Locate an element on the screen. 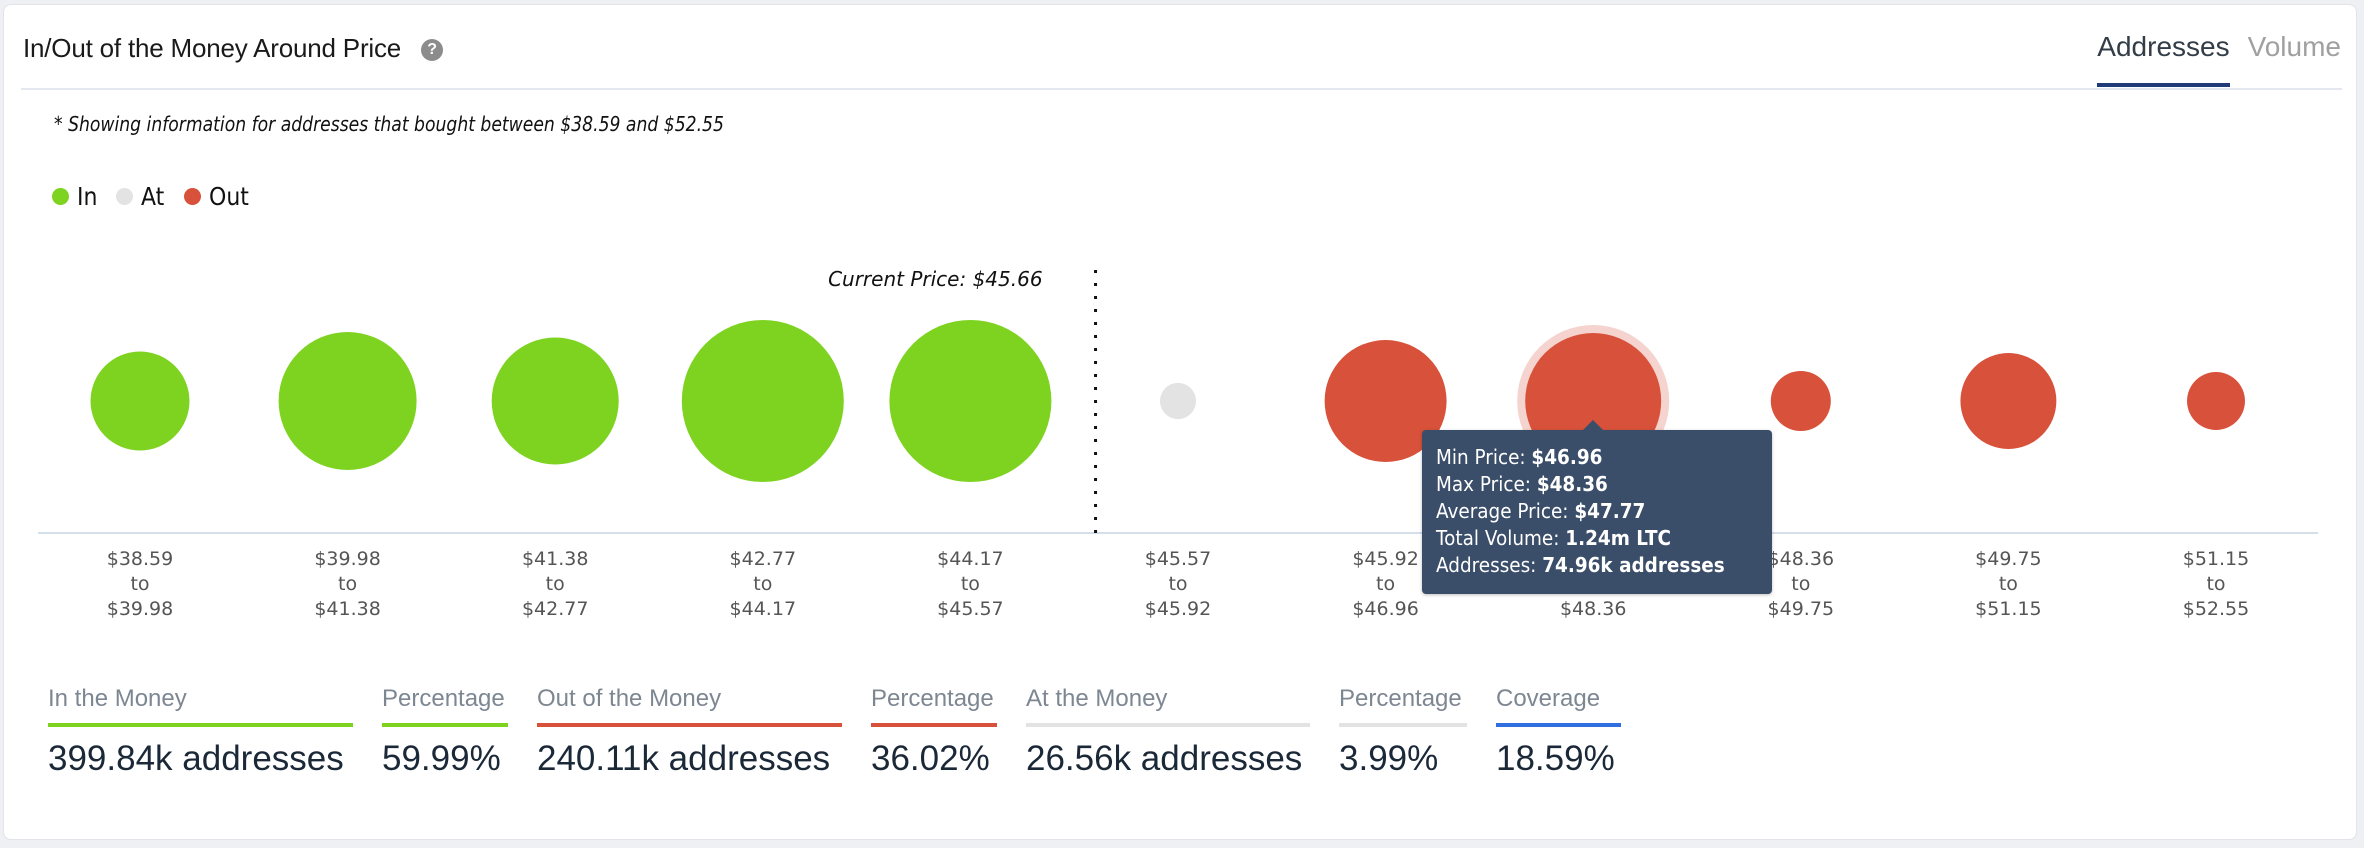 This screenshot has width=2364, height=848. tick-label-min: $51.15 is located at coordinates (2216, 559).